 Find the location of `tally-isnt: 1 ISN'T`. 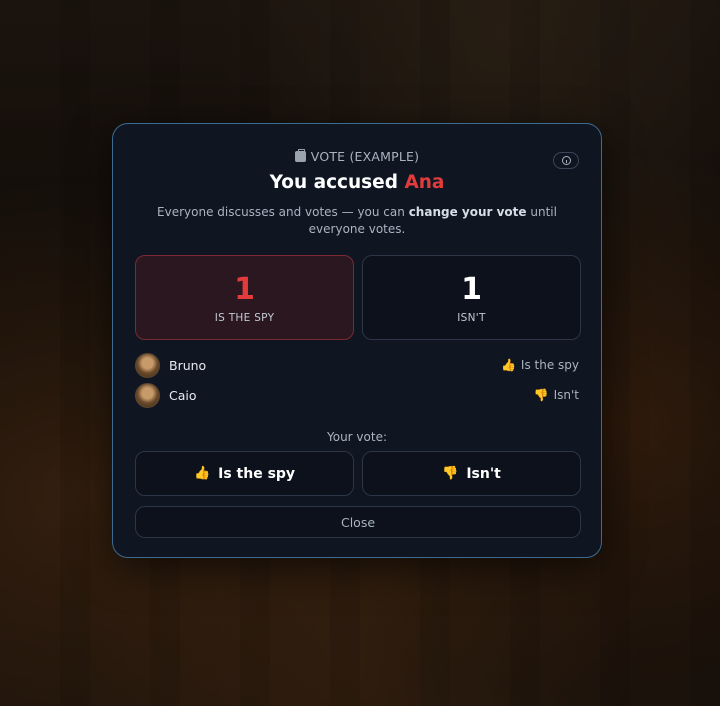

tally-isnt: 1 ISN'T is located at coordinates (471, 297).